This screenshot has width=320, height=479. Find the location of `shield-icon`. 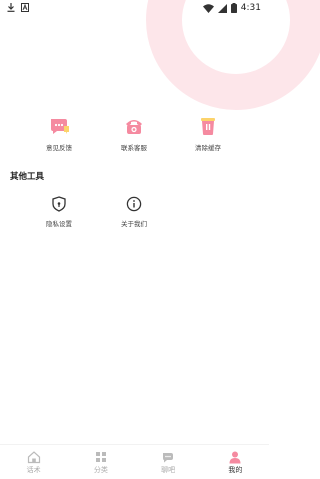

shield-icon is located at coordinates (59, 204).